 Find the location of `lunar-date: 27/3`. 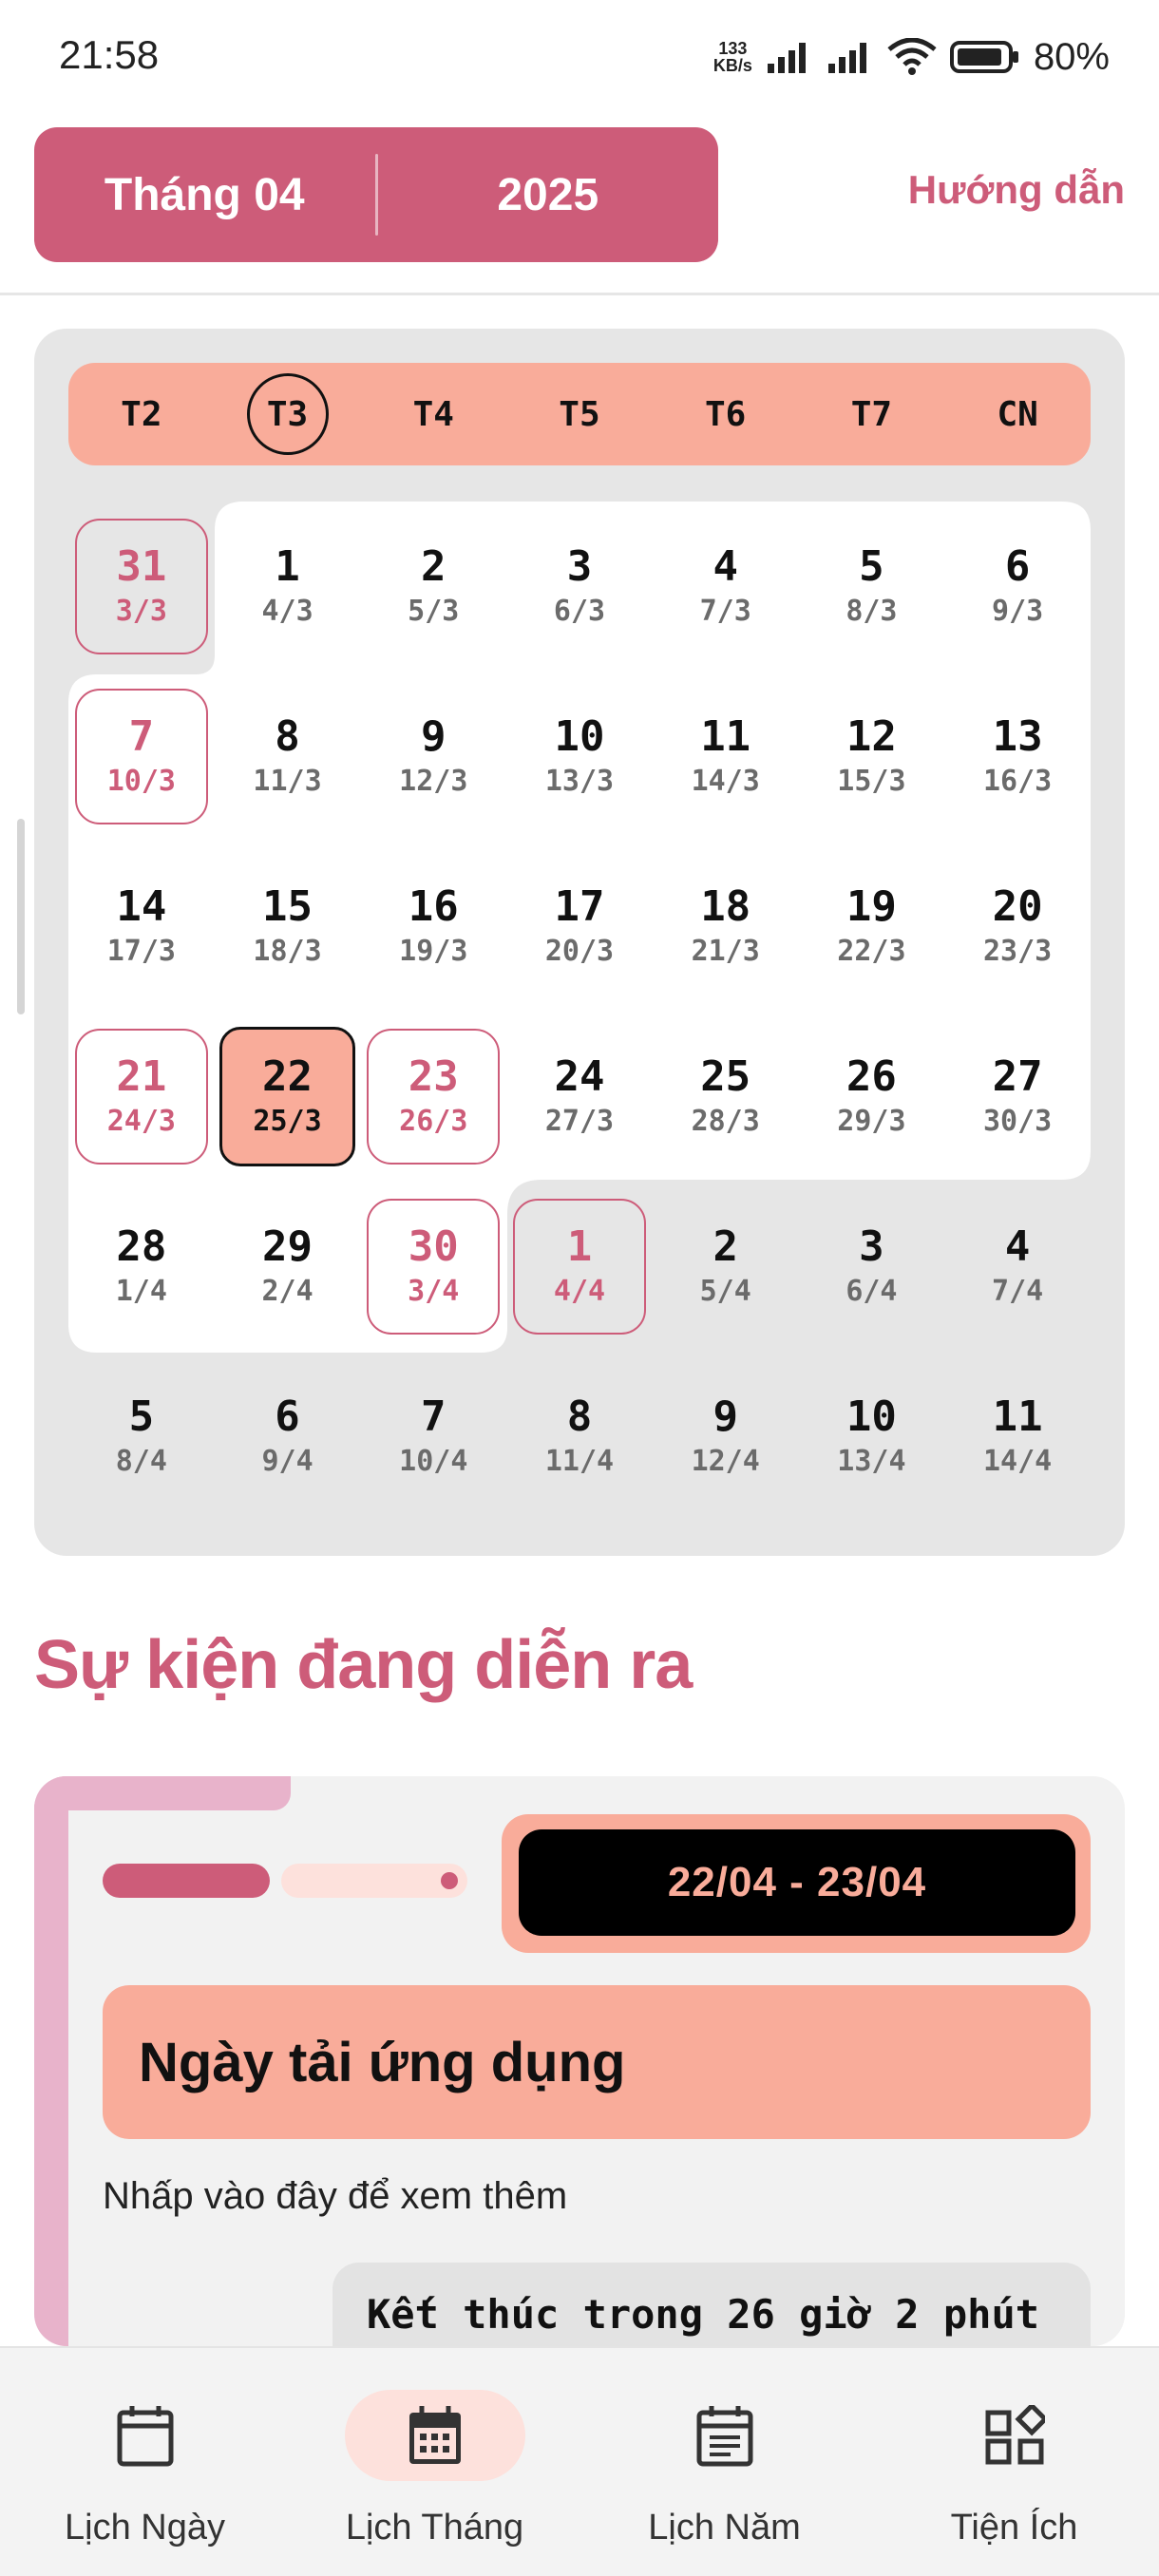

lunar-date: 27/3 is located at coordinates (579, 1121).